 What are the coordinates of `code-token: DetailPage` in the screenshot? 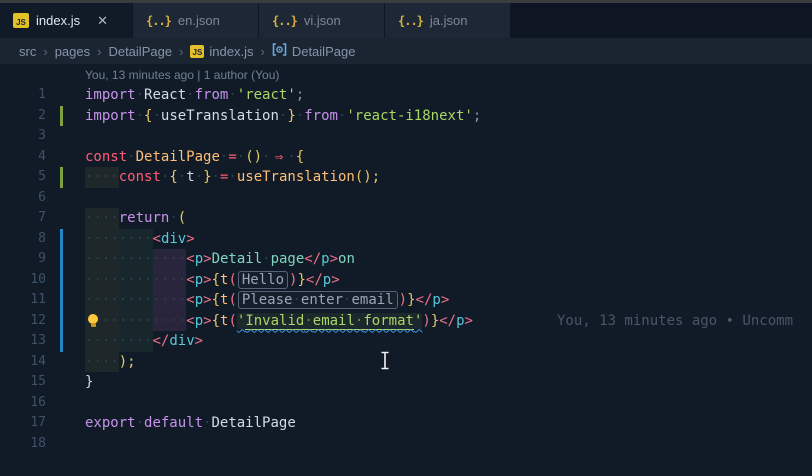 It's located at (177, 156).